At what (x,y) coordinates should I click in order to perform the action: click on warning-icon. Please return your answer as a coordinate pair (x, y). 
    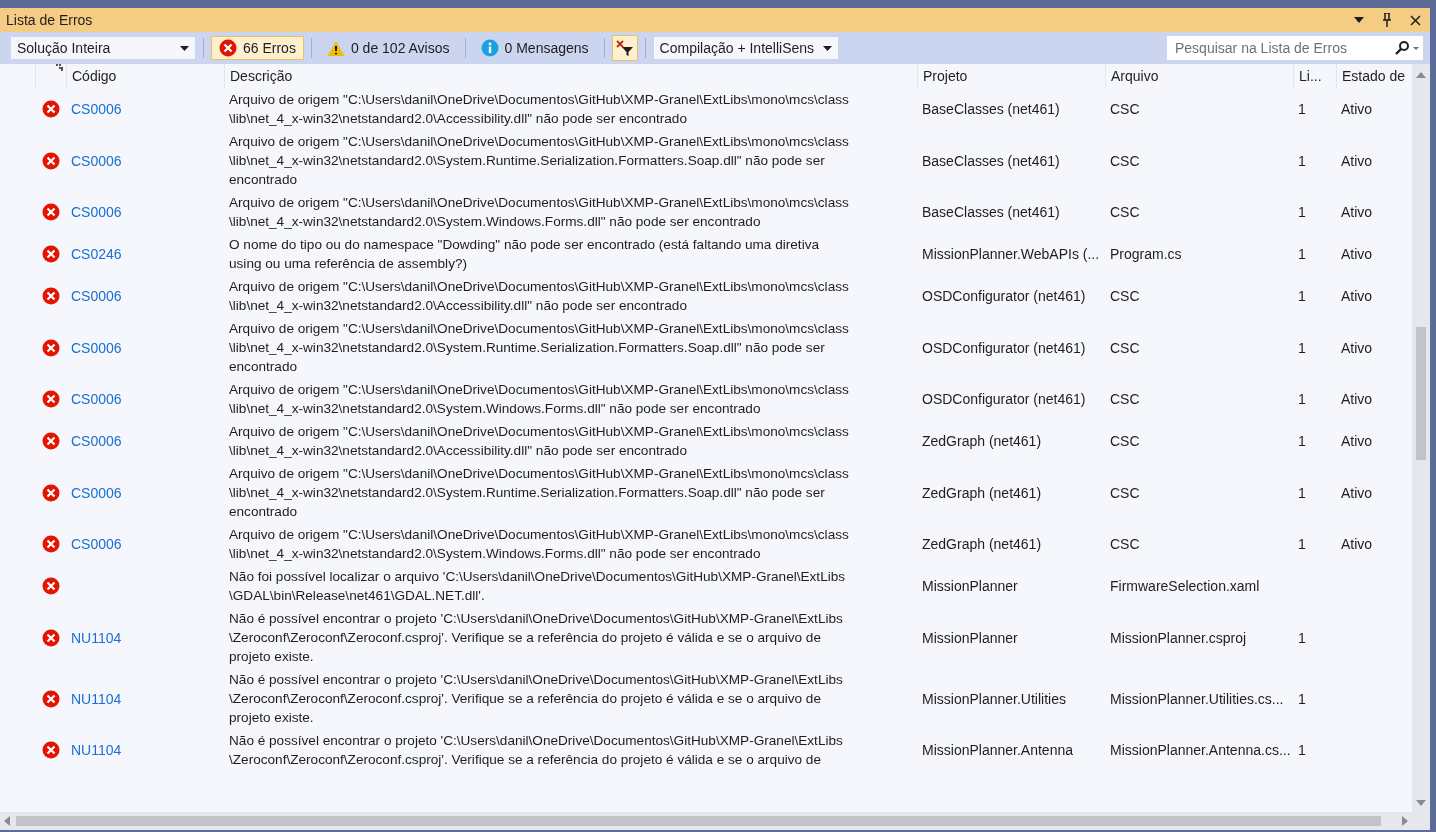
    Looking at the image, I should click on (335, 48).